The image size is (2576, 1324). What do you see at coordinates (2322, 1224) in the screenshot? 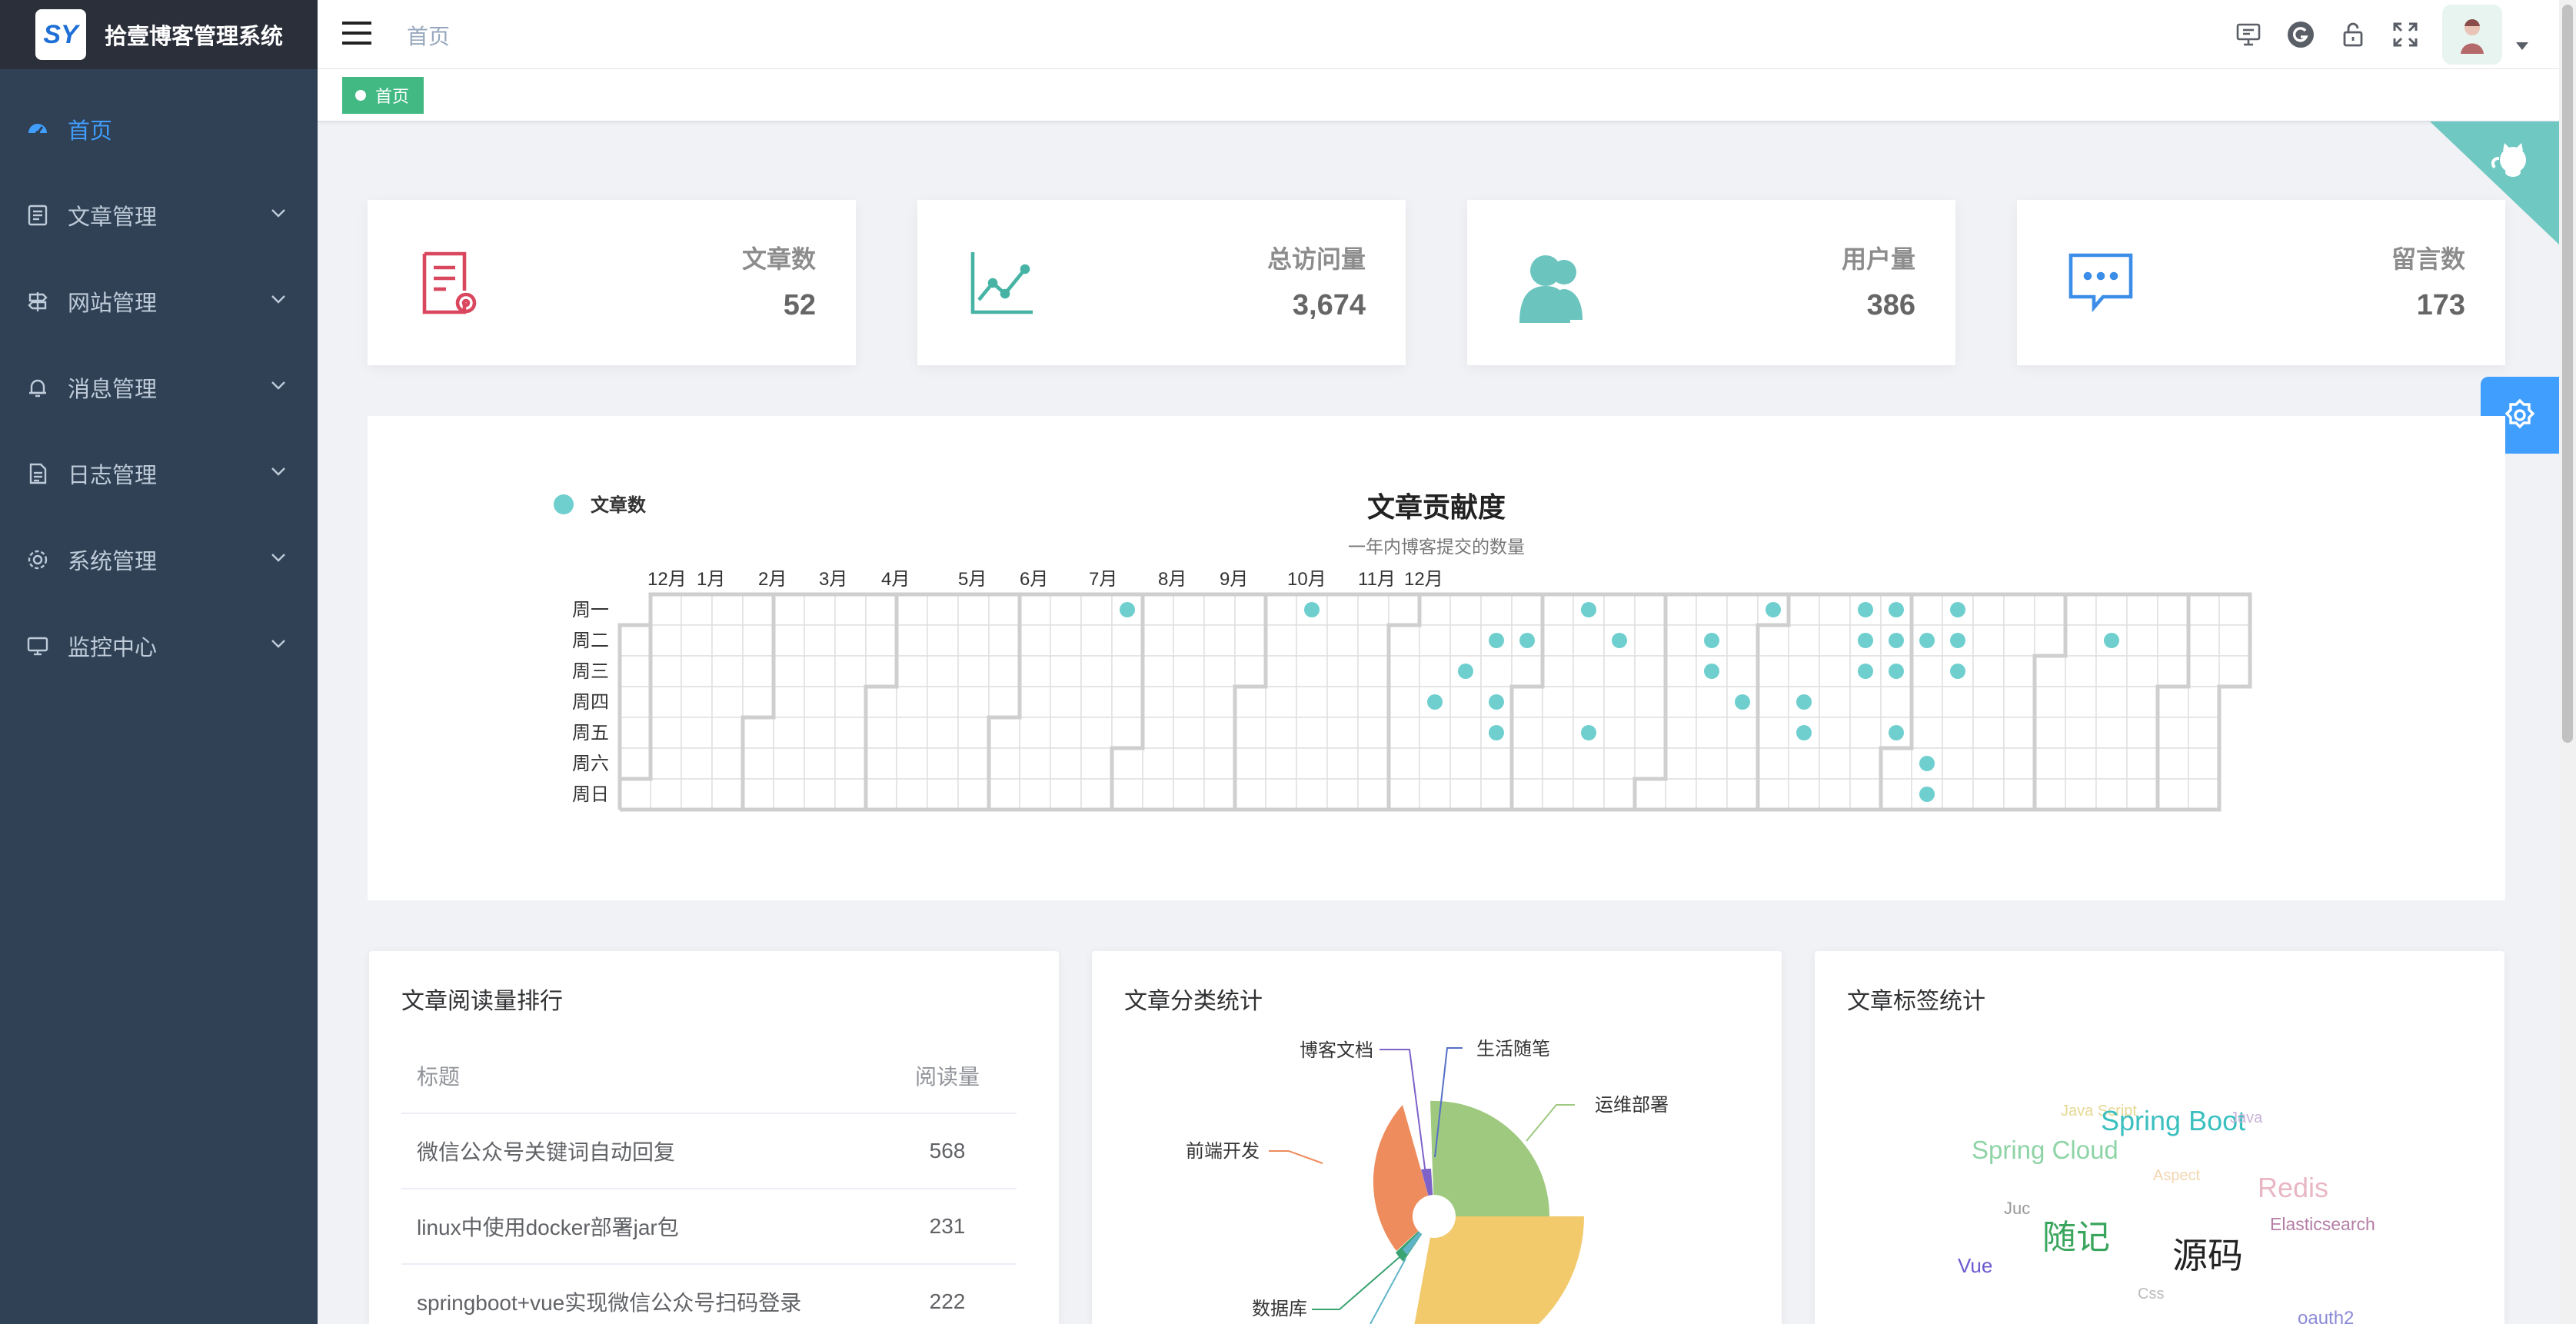
I see `tag-word: Elasticsearch` at bounding box center [2322, 1224].